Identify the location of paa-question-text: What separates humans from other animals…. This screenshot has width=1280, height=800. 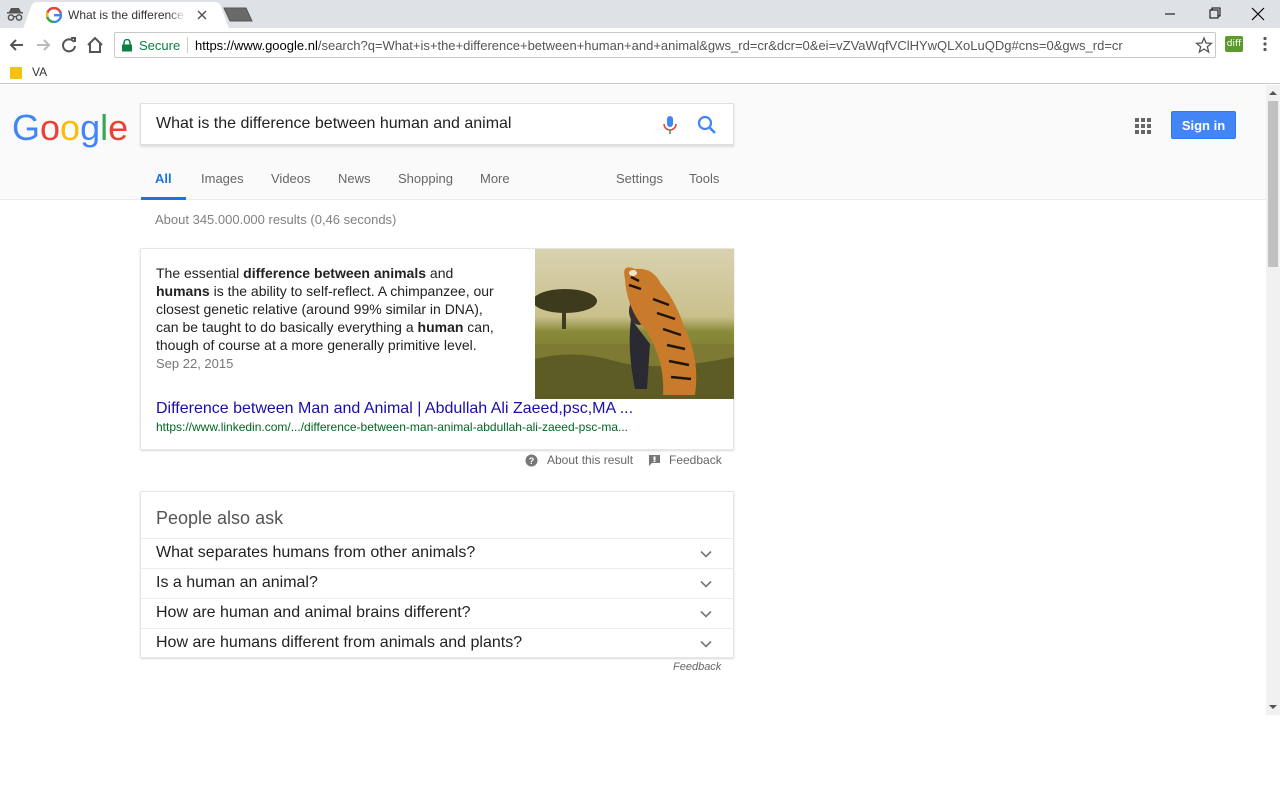
(316, 552).